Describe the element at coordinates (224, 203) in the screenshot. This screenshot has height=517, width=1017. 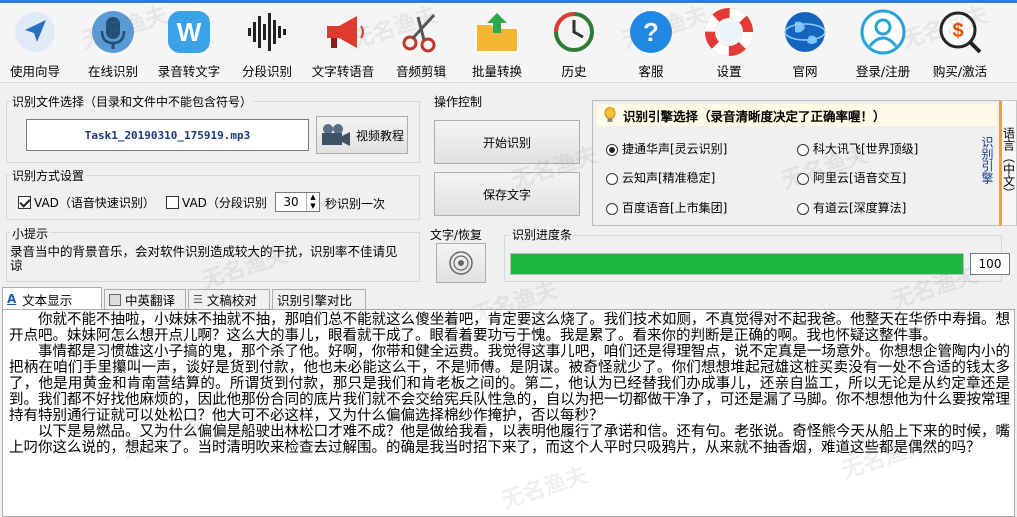
I see `vad-segment-label: VAD（分段识别` at that location.